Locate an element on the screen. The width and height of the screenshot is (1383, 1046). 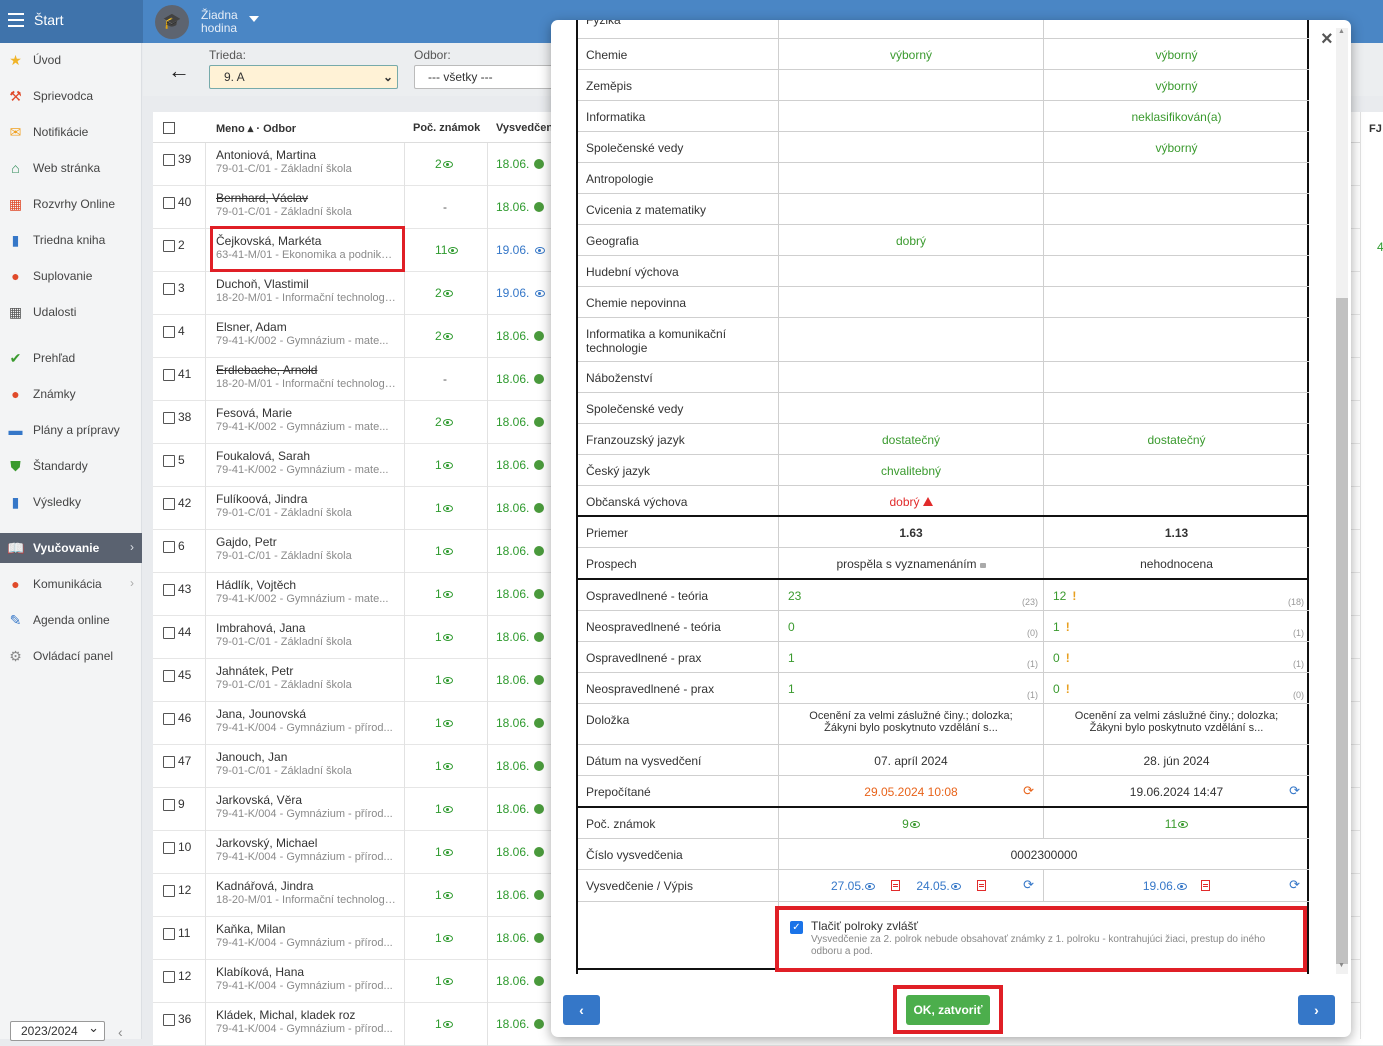
grade-sem2: neklasifikován(a) is located at coordinates (1176, 117).